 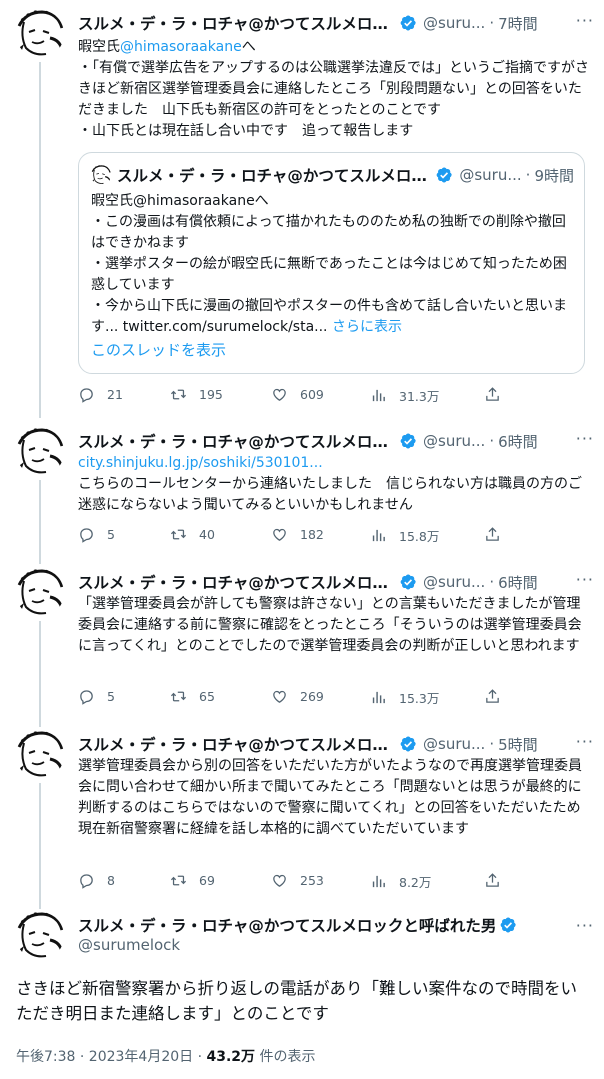 What do you see at coordinates (248, 47) in the screenshot?
I see `greeting-suffix: へ` at bounding box center [248, 47].